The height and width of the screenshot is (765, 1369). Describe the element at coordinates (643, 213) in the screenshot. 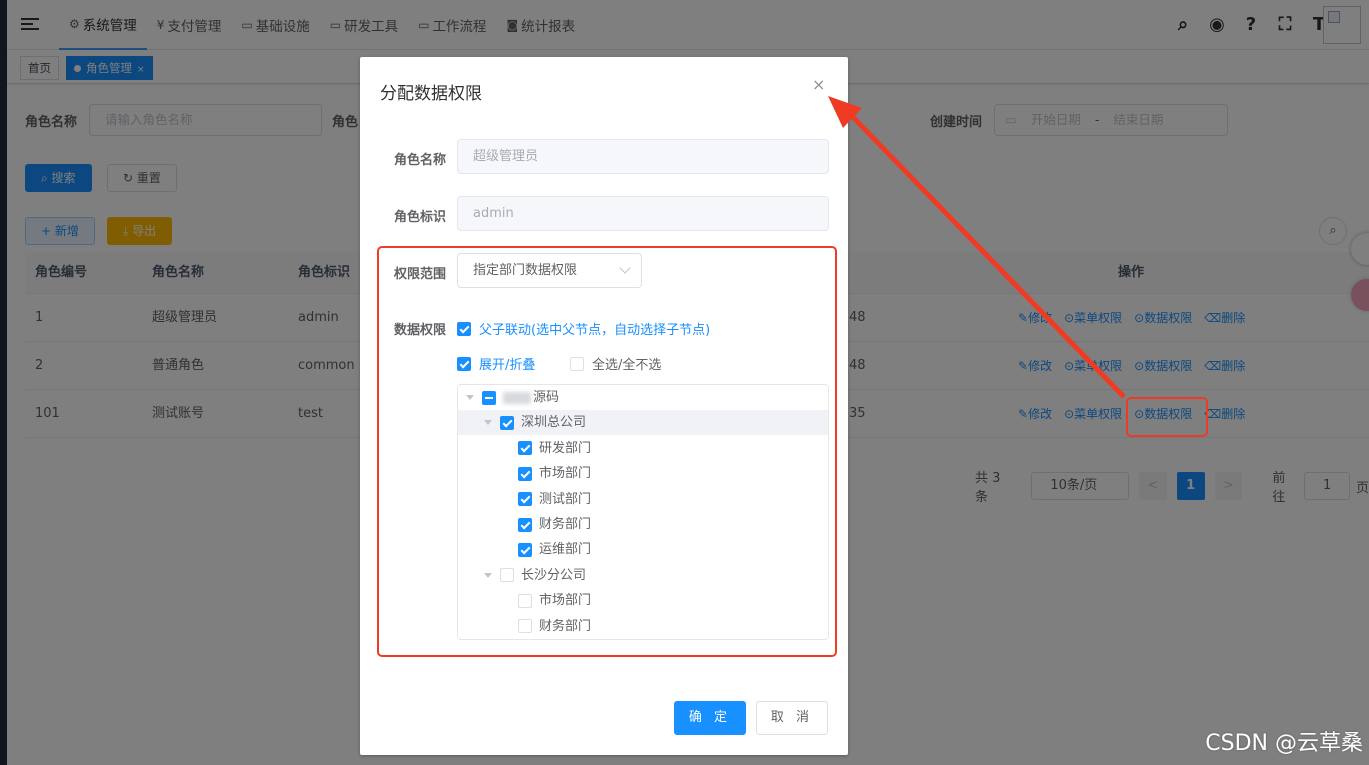

I see `role-key-field: admin` at that location.